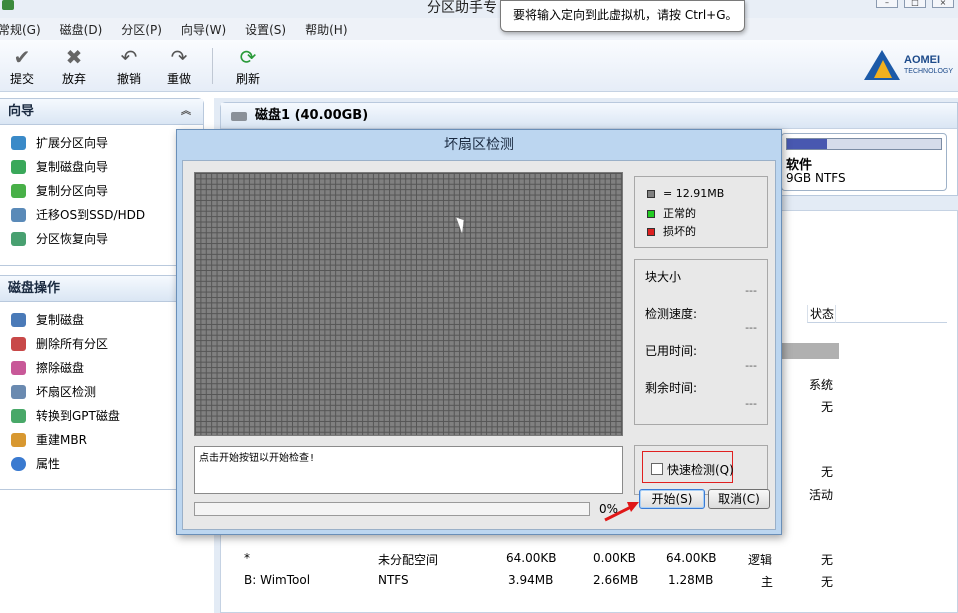  What do you see at coordinates (81, 29) in the screenshot?
I see `menu-disk: 磁盘(D)` at bounding box center [81, 29].